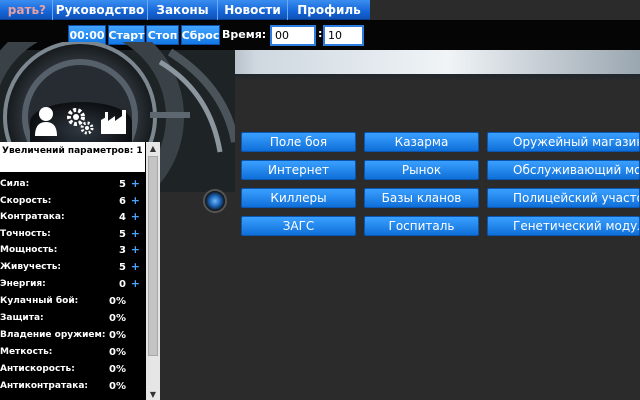 Image resolution: width=640 pixels, height=400 pixels. Describe the element at coordinates (73, 352) in the screenshot. I see `skill-row: Меткость: 0%` at that location.